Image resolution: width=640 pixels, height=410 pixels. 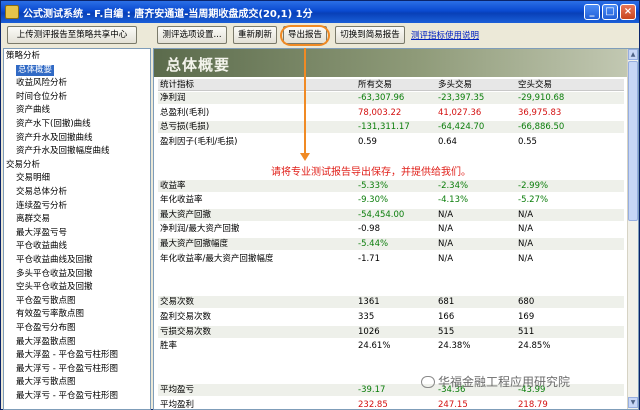 What do you see at coordinates (63, 151) in the screenshot?
I see `tree-item: 资产升水及回撤幅度曲线` at bounding box center [63, 151].